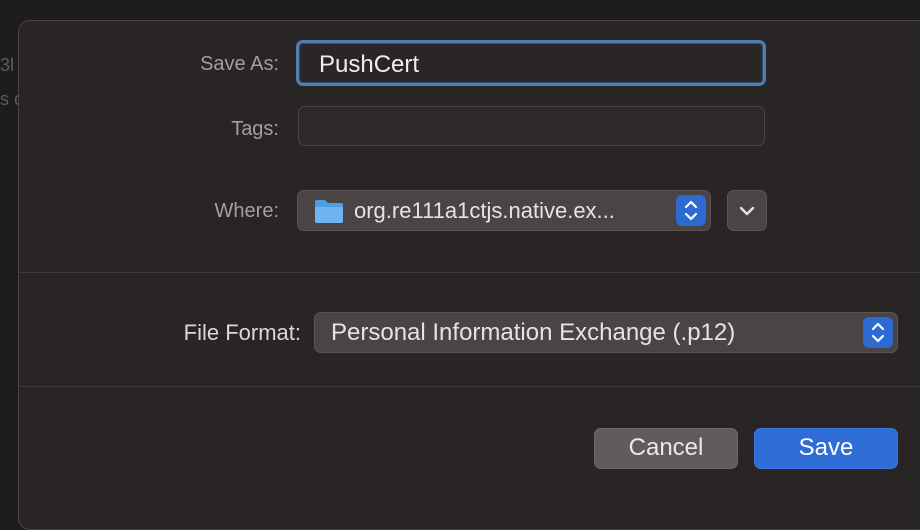  Describe the element at coordinates (239, 64) in the screenshot. I see `save-as-label: Save As:` at that location.